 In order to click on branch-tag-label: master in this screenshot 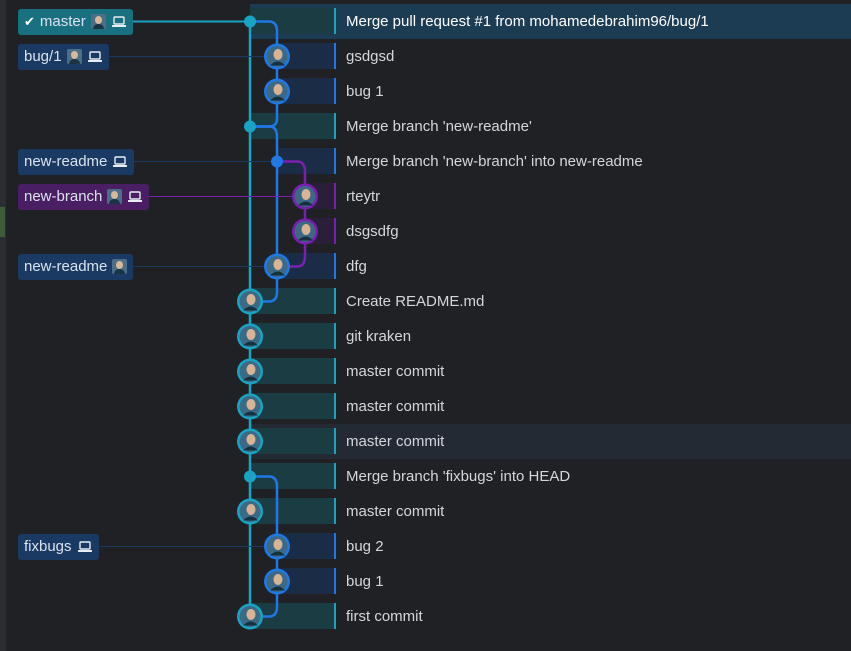, I will do `click(62, 21)`.